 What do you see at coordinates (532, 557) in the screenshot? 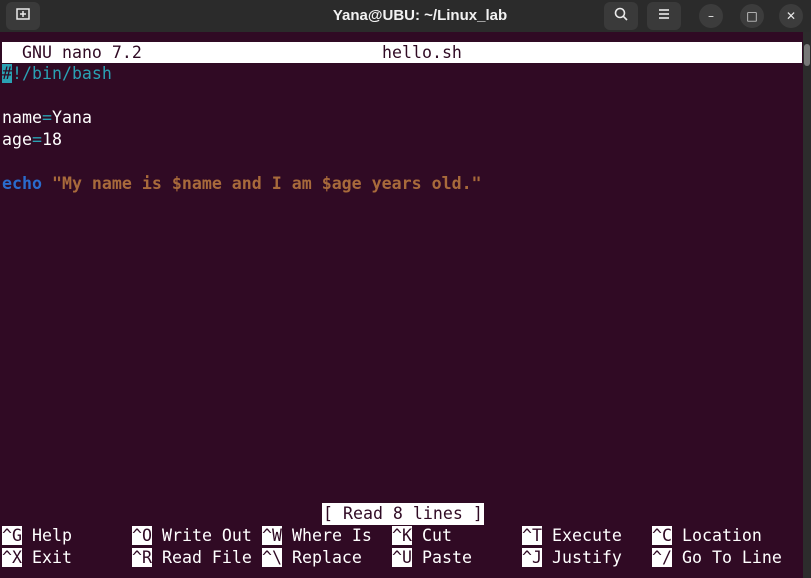
I see `shortcut-key: ^J` at bounding box center [532, 557].